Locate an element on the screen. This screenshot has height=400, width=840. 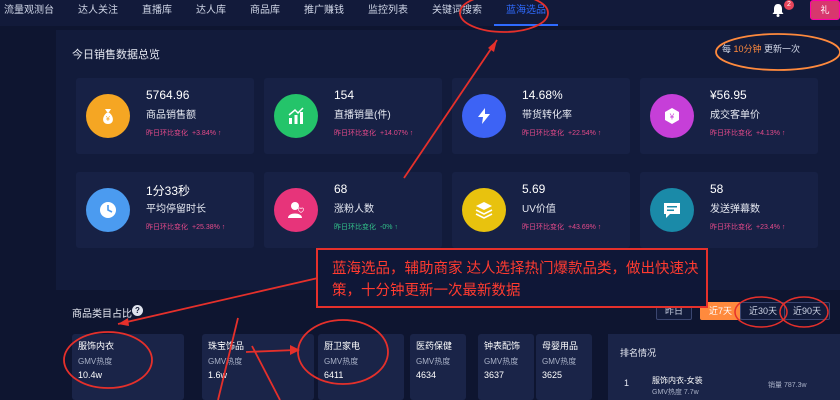
category-tile: 厨卫家电 GMV热度 6411 is located at coordinates (361, 367).